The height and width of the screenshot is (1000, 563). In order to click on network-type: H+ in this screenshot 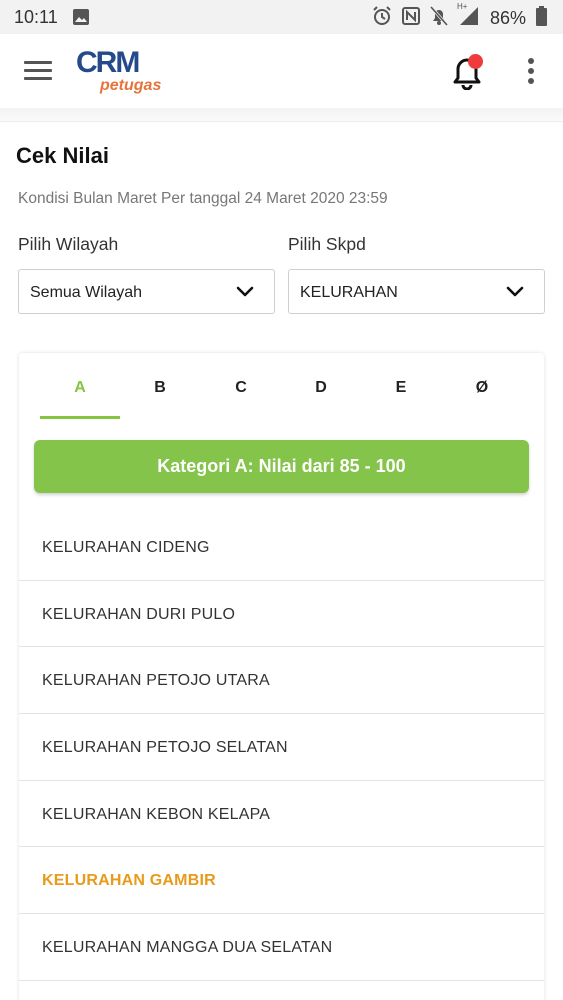, I will do `click(462, 6)`.